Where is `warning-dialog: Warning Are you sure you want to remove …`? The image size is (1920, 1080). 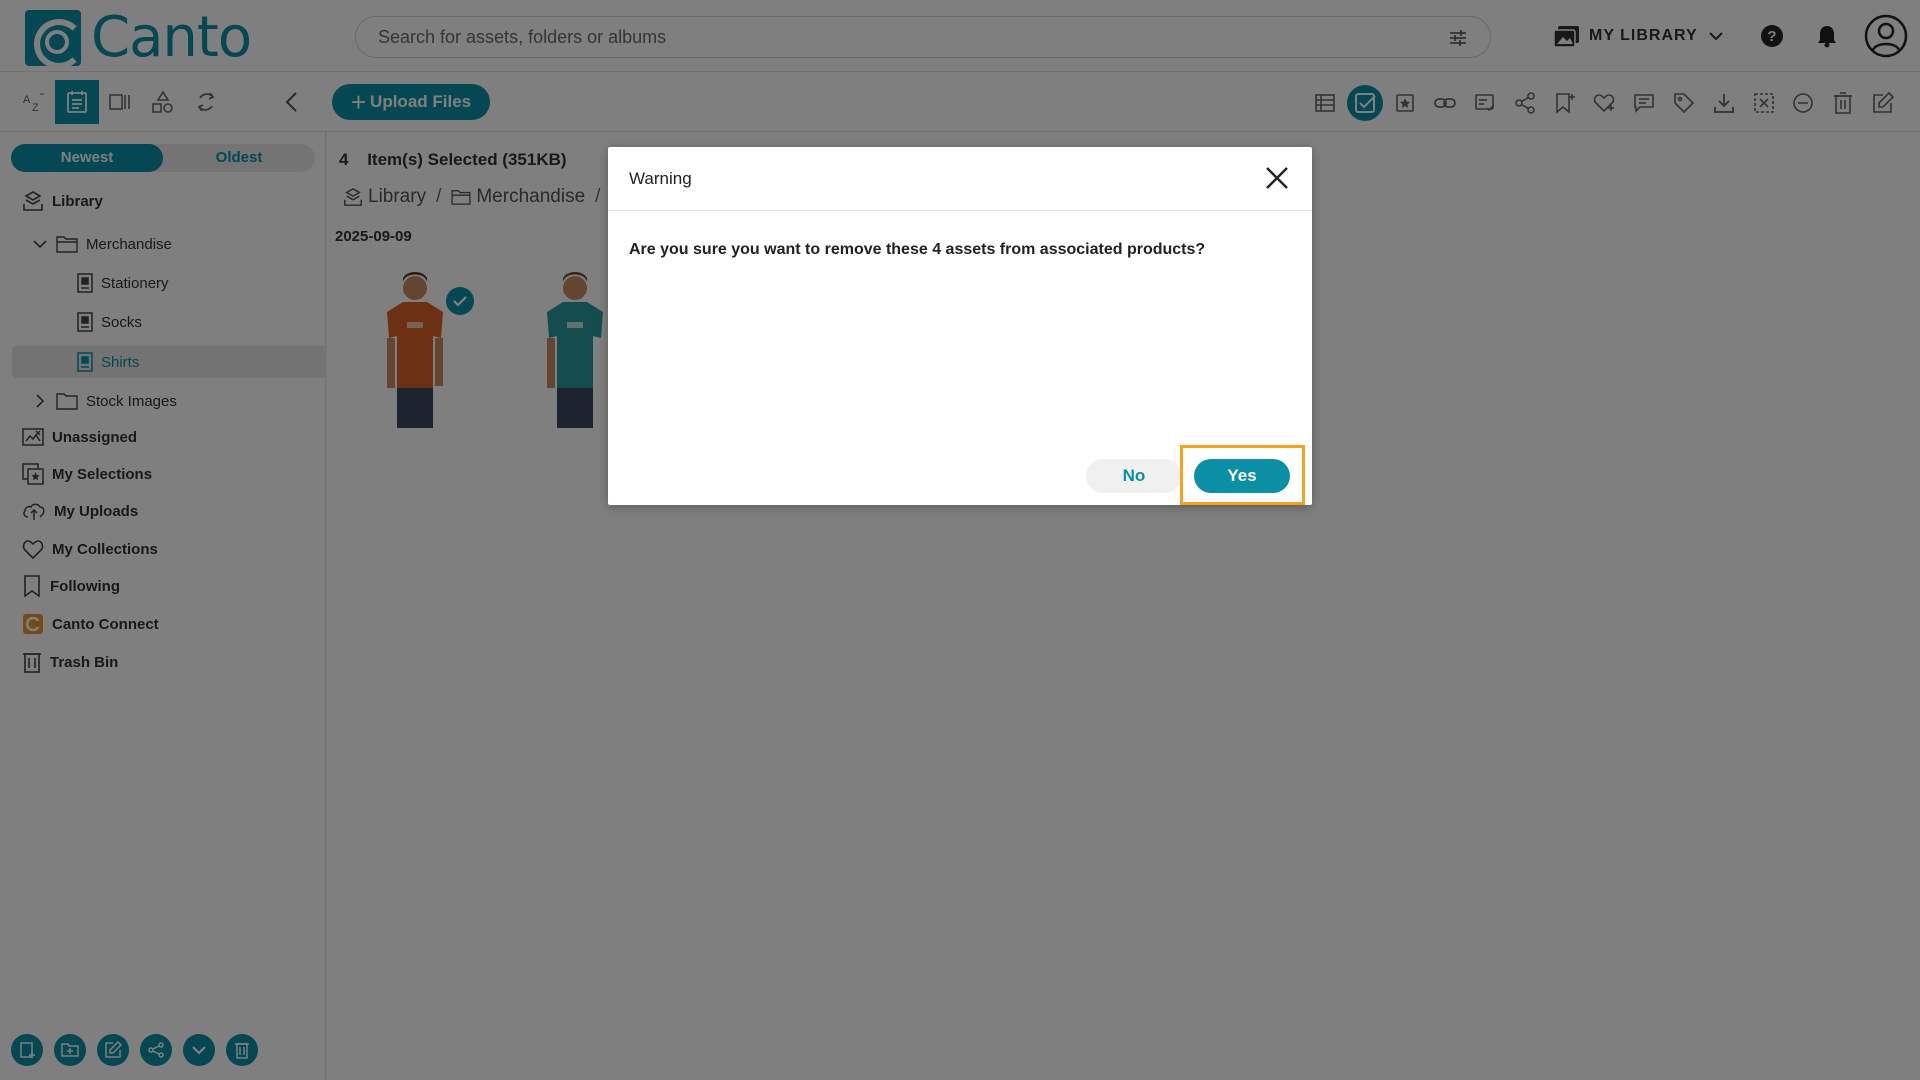
warning-dialog: Warning Are you sure you want to remove … is located at coordinates (960, 326).